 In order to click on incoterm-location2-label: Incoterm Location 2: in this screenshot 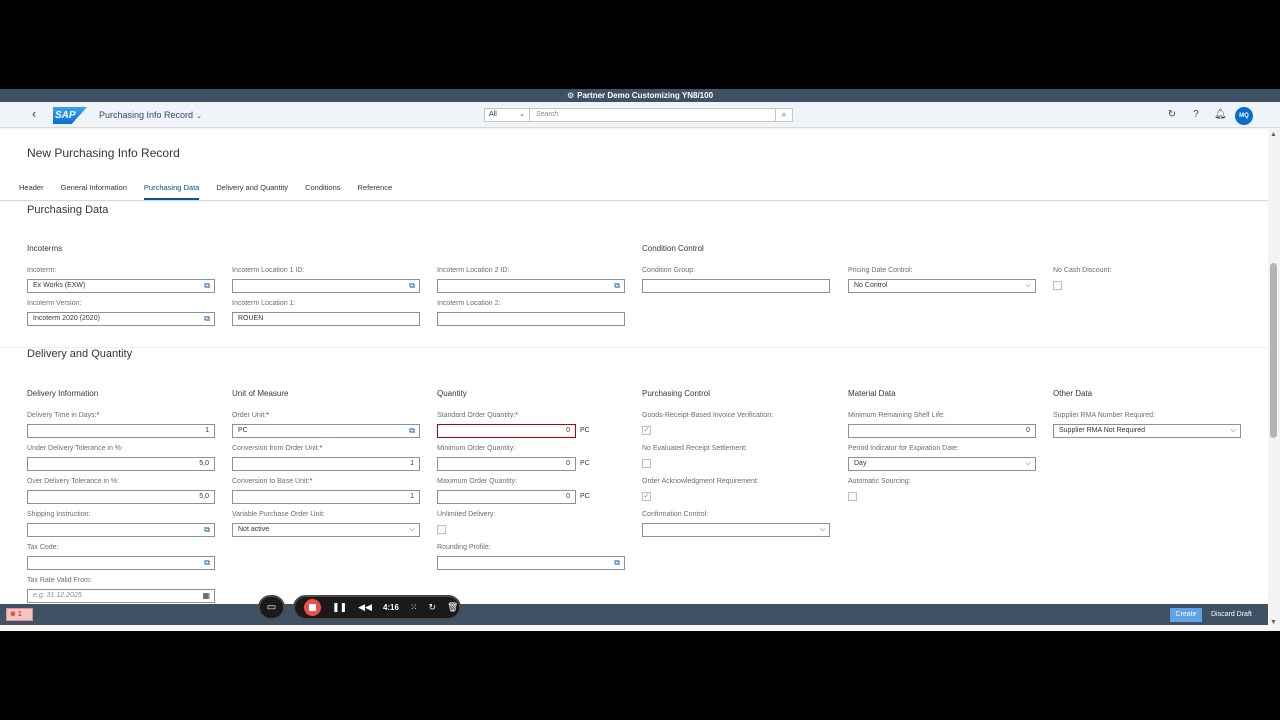, I will do `click(469, 303)`.